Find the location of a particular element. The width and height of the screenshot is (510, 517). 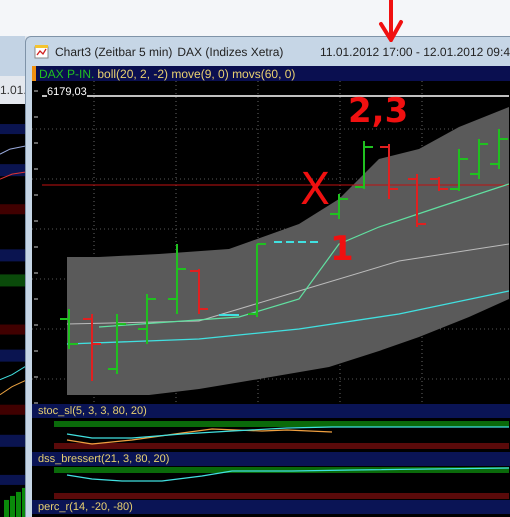

indicator-label: stoc_sl(5, 3, 3, 80, 20) is located at coordinates (92, 411).